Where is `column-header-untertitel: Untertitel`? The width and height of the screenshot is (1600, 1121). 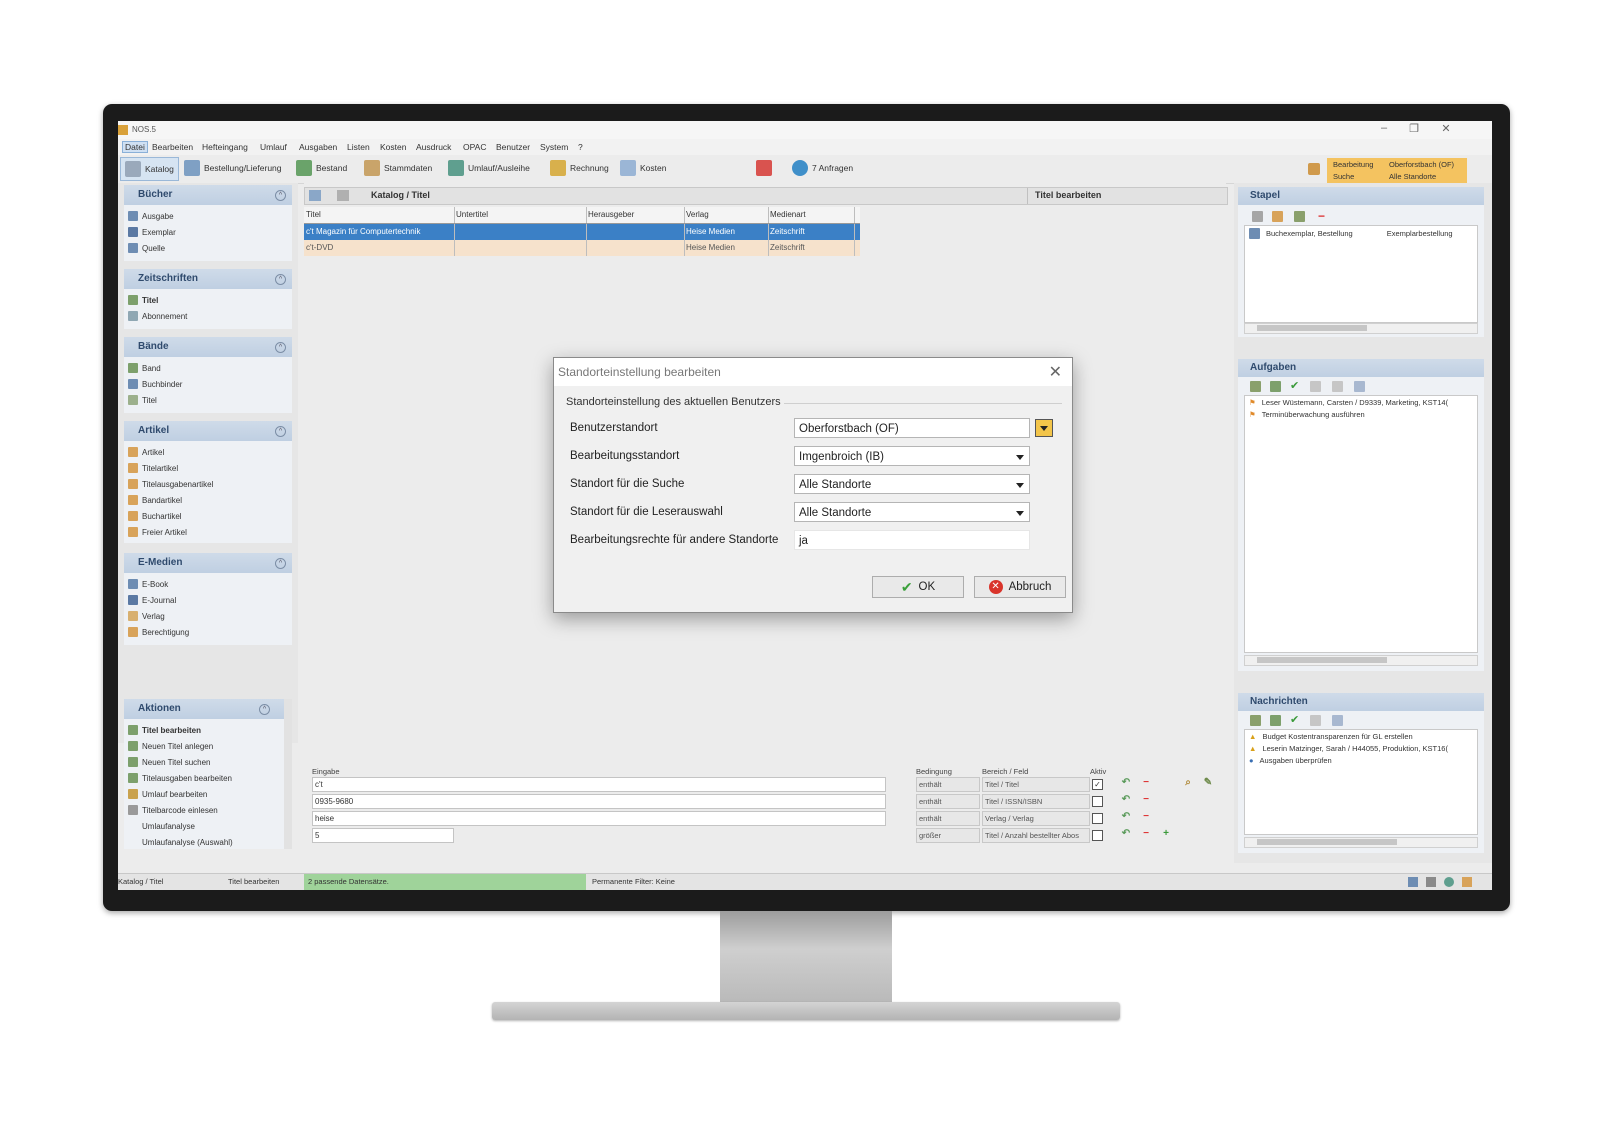
column-header-untertitel: Untertitel is located at coordinates (520, 215).